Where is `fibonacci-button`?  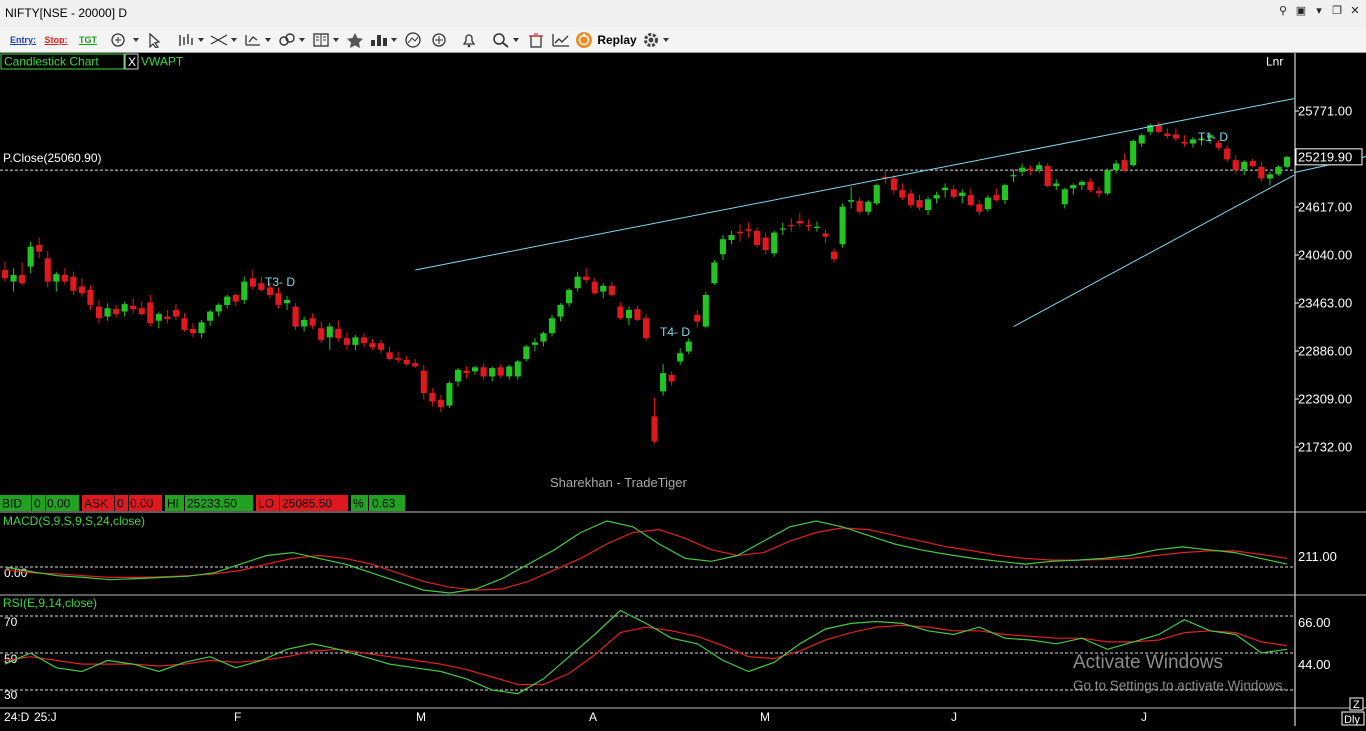 fibonacci-button is located at coordinates (258, 39).